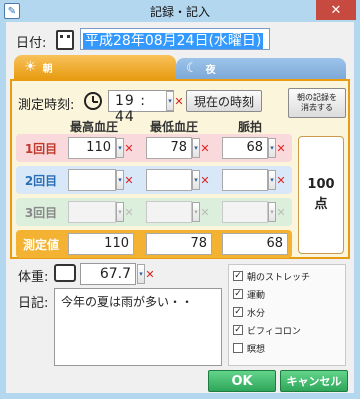 The width and height of the screenshot is (360, 399). I want to click on row-2-systolic-clear: ✕, so click(129, 180).